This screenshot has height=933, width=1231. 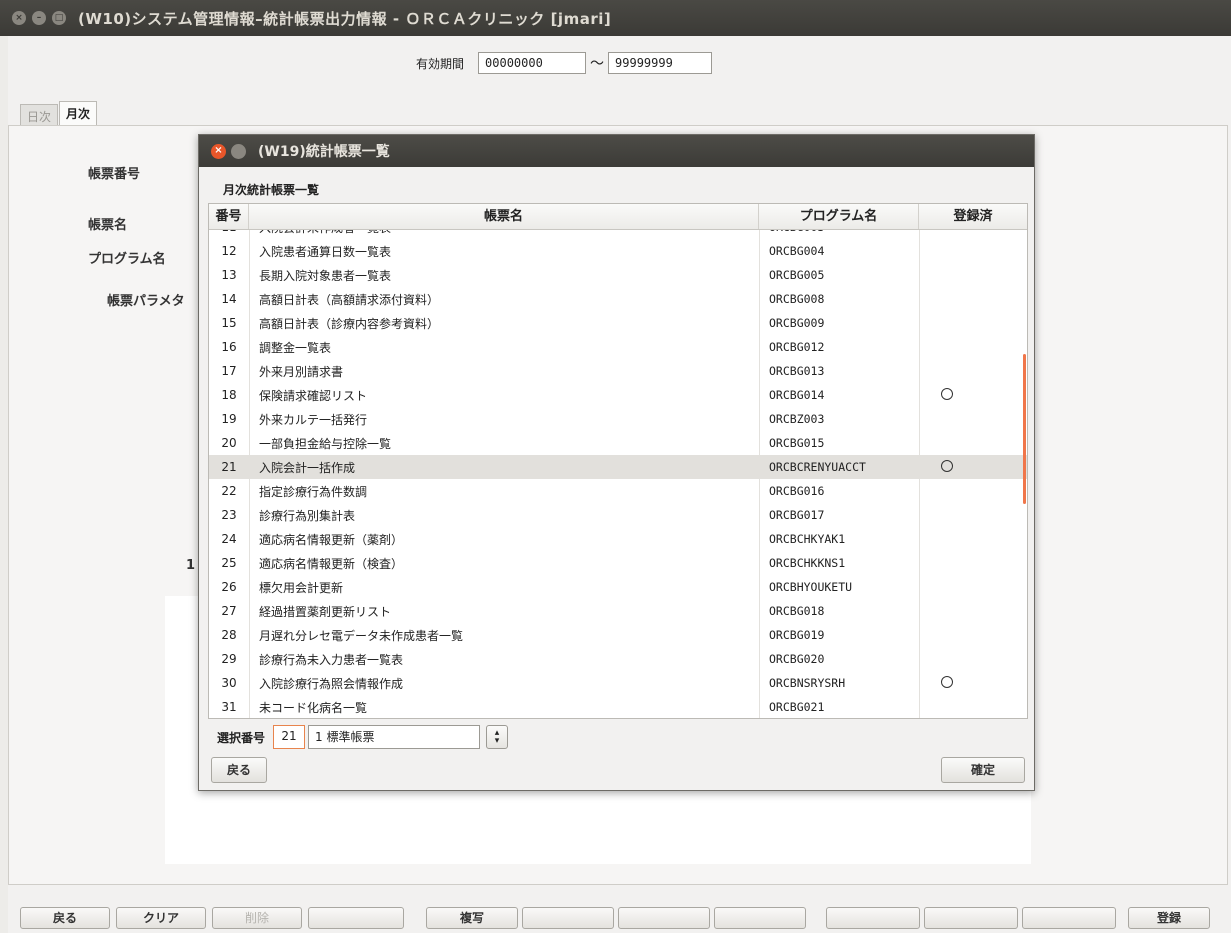 I want to click on register-button: 登録, so click(x=1169, y=918).